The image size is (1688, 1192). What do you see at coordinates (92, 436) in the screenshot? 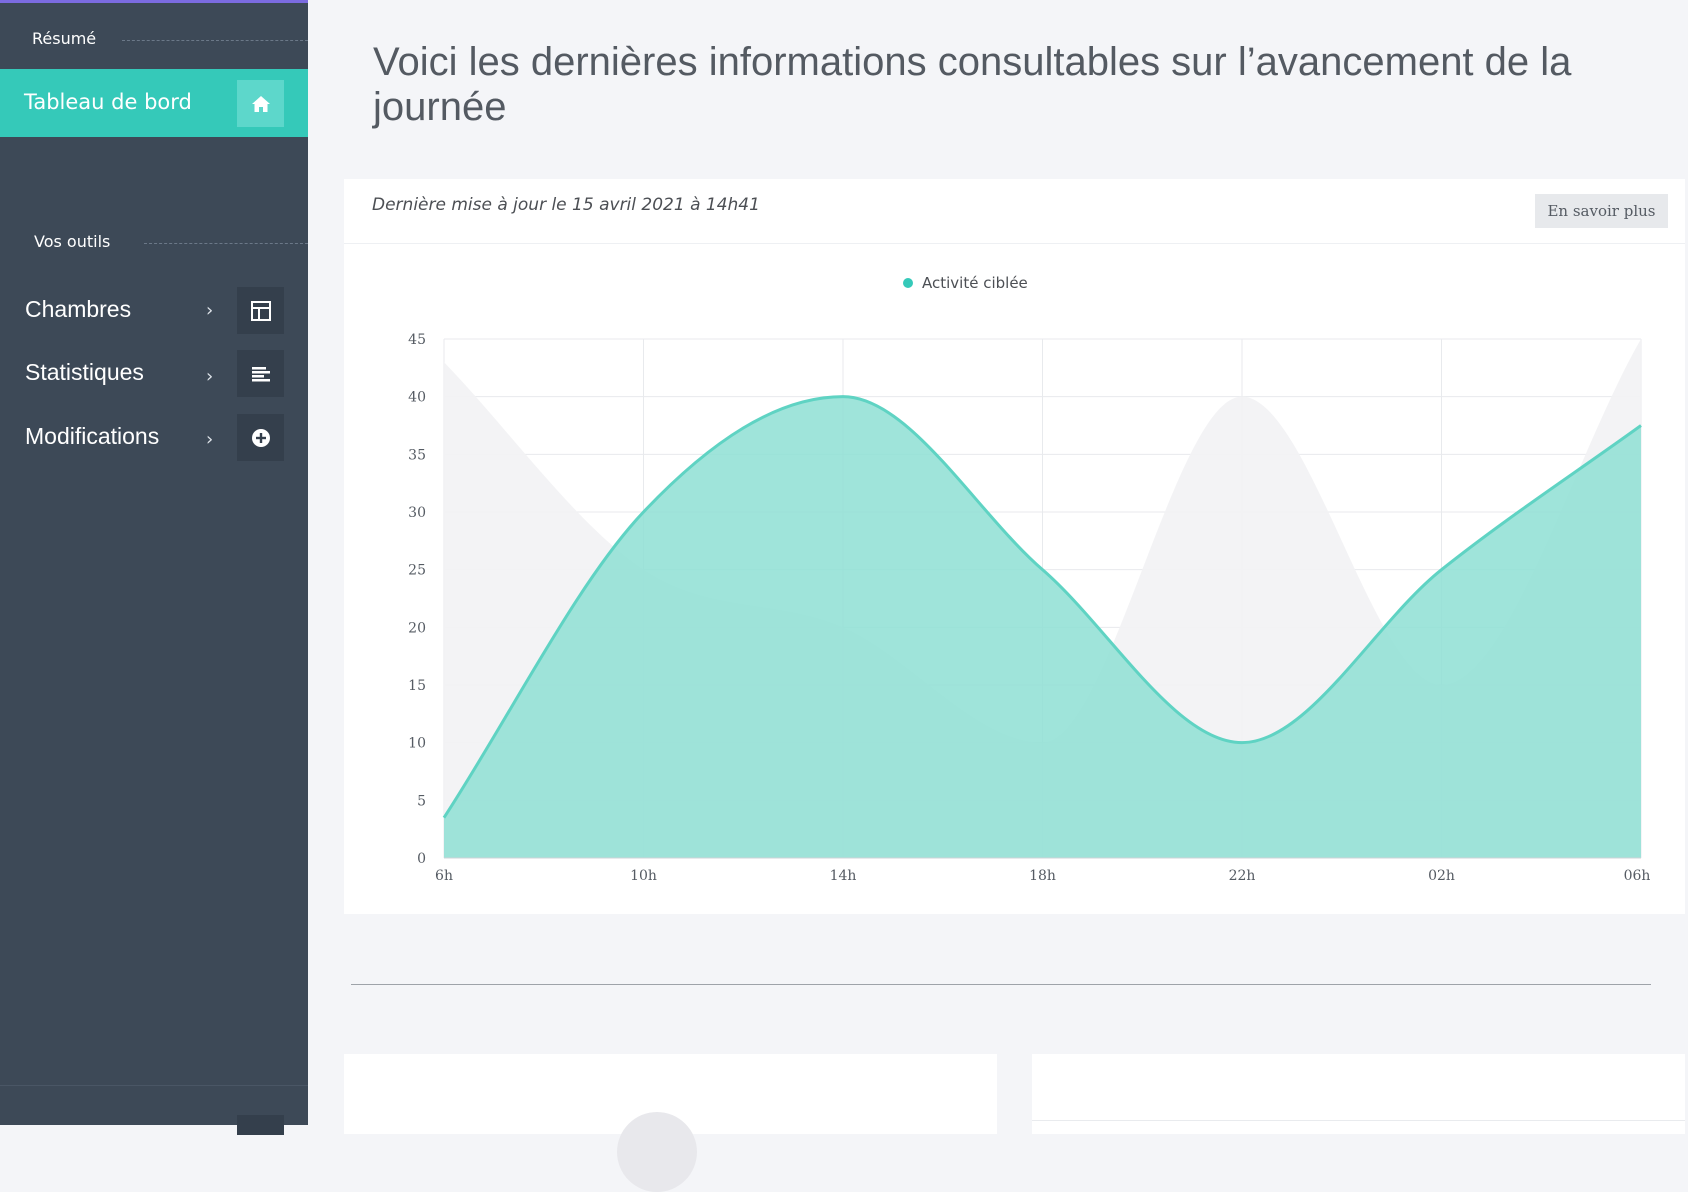
I see `sidebar-item-label: Modifications` at bounding box center [92, 436].